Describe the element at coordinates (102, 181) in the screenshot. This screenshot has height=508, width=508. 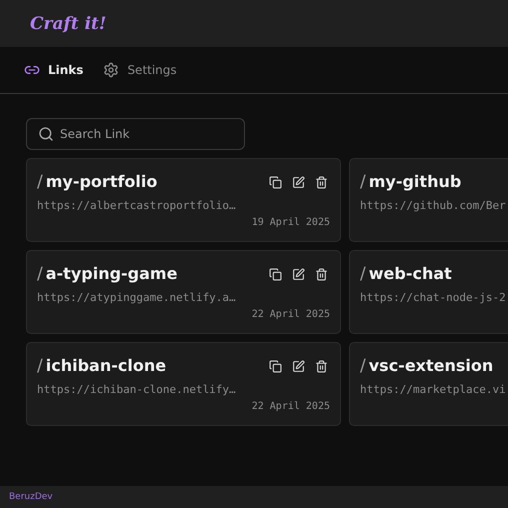
I see `link-name: my-portfolio` at that location.